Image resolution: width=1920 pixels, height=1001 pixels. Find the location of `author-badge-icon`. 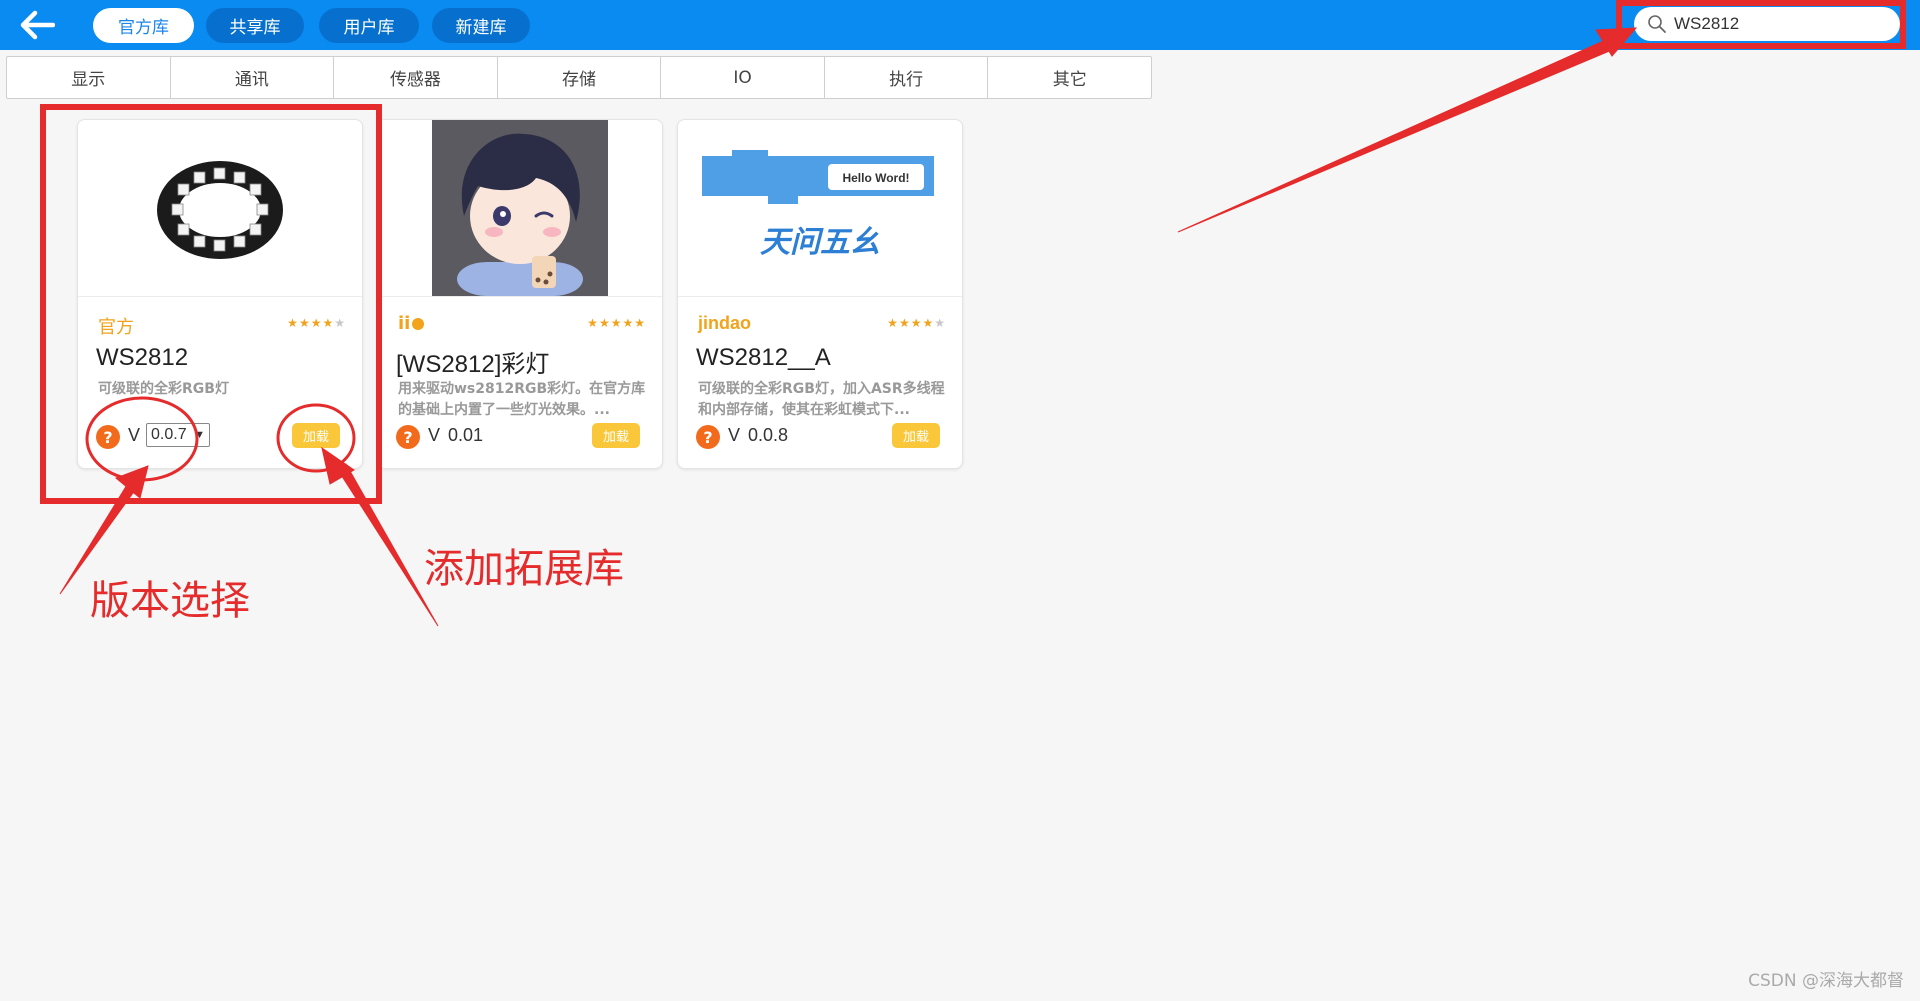

author-badge-icon is located at coordinates (418, 324).